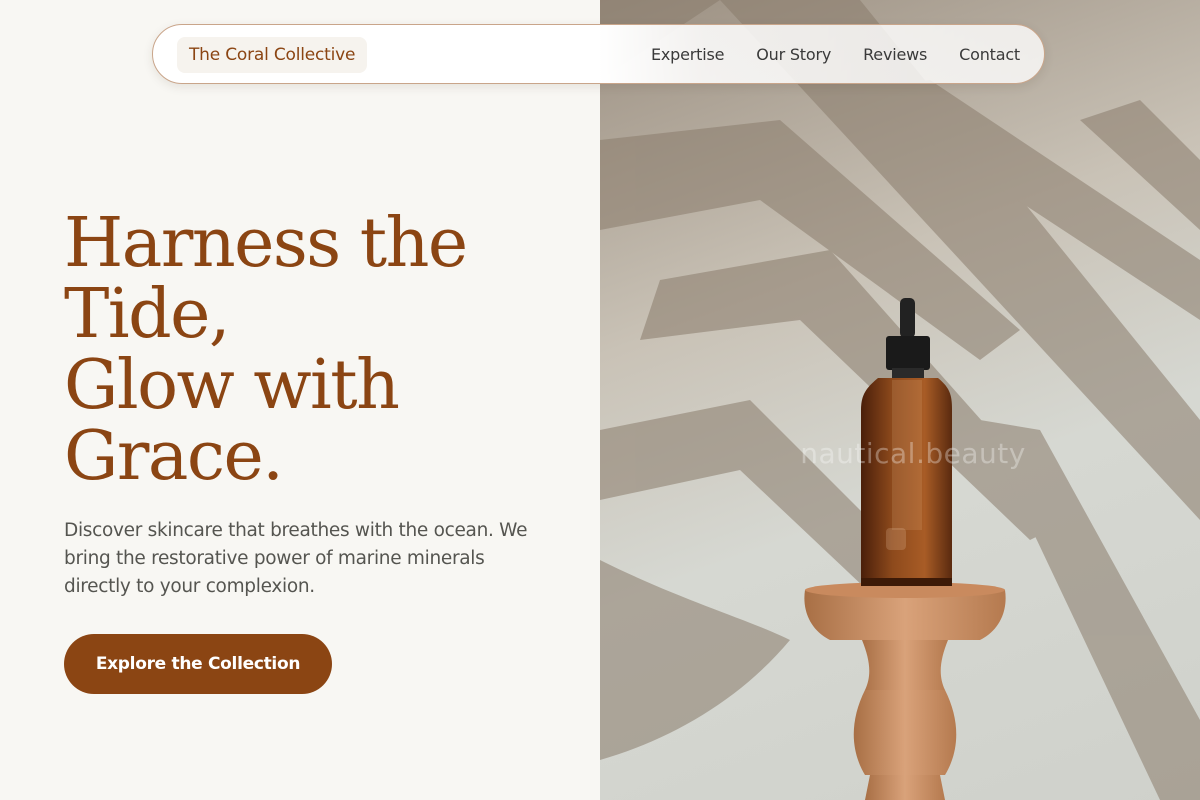  Describe the element at coordinates (905, 691) in the screenshot. I see `wooden-stand` at that location.